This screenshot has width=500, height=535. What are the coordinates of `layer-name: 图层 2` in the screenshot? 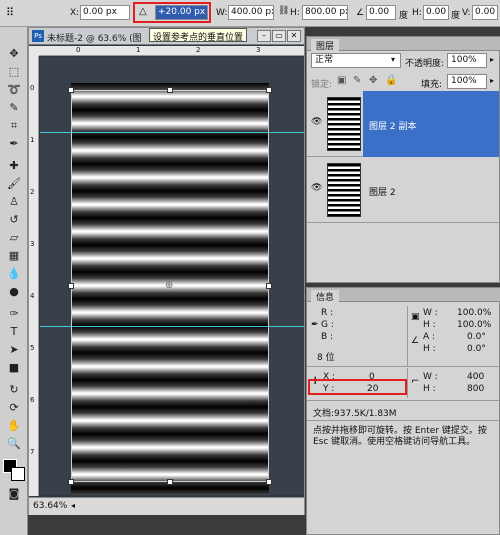 It's located at (382, 191).